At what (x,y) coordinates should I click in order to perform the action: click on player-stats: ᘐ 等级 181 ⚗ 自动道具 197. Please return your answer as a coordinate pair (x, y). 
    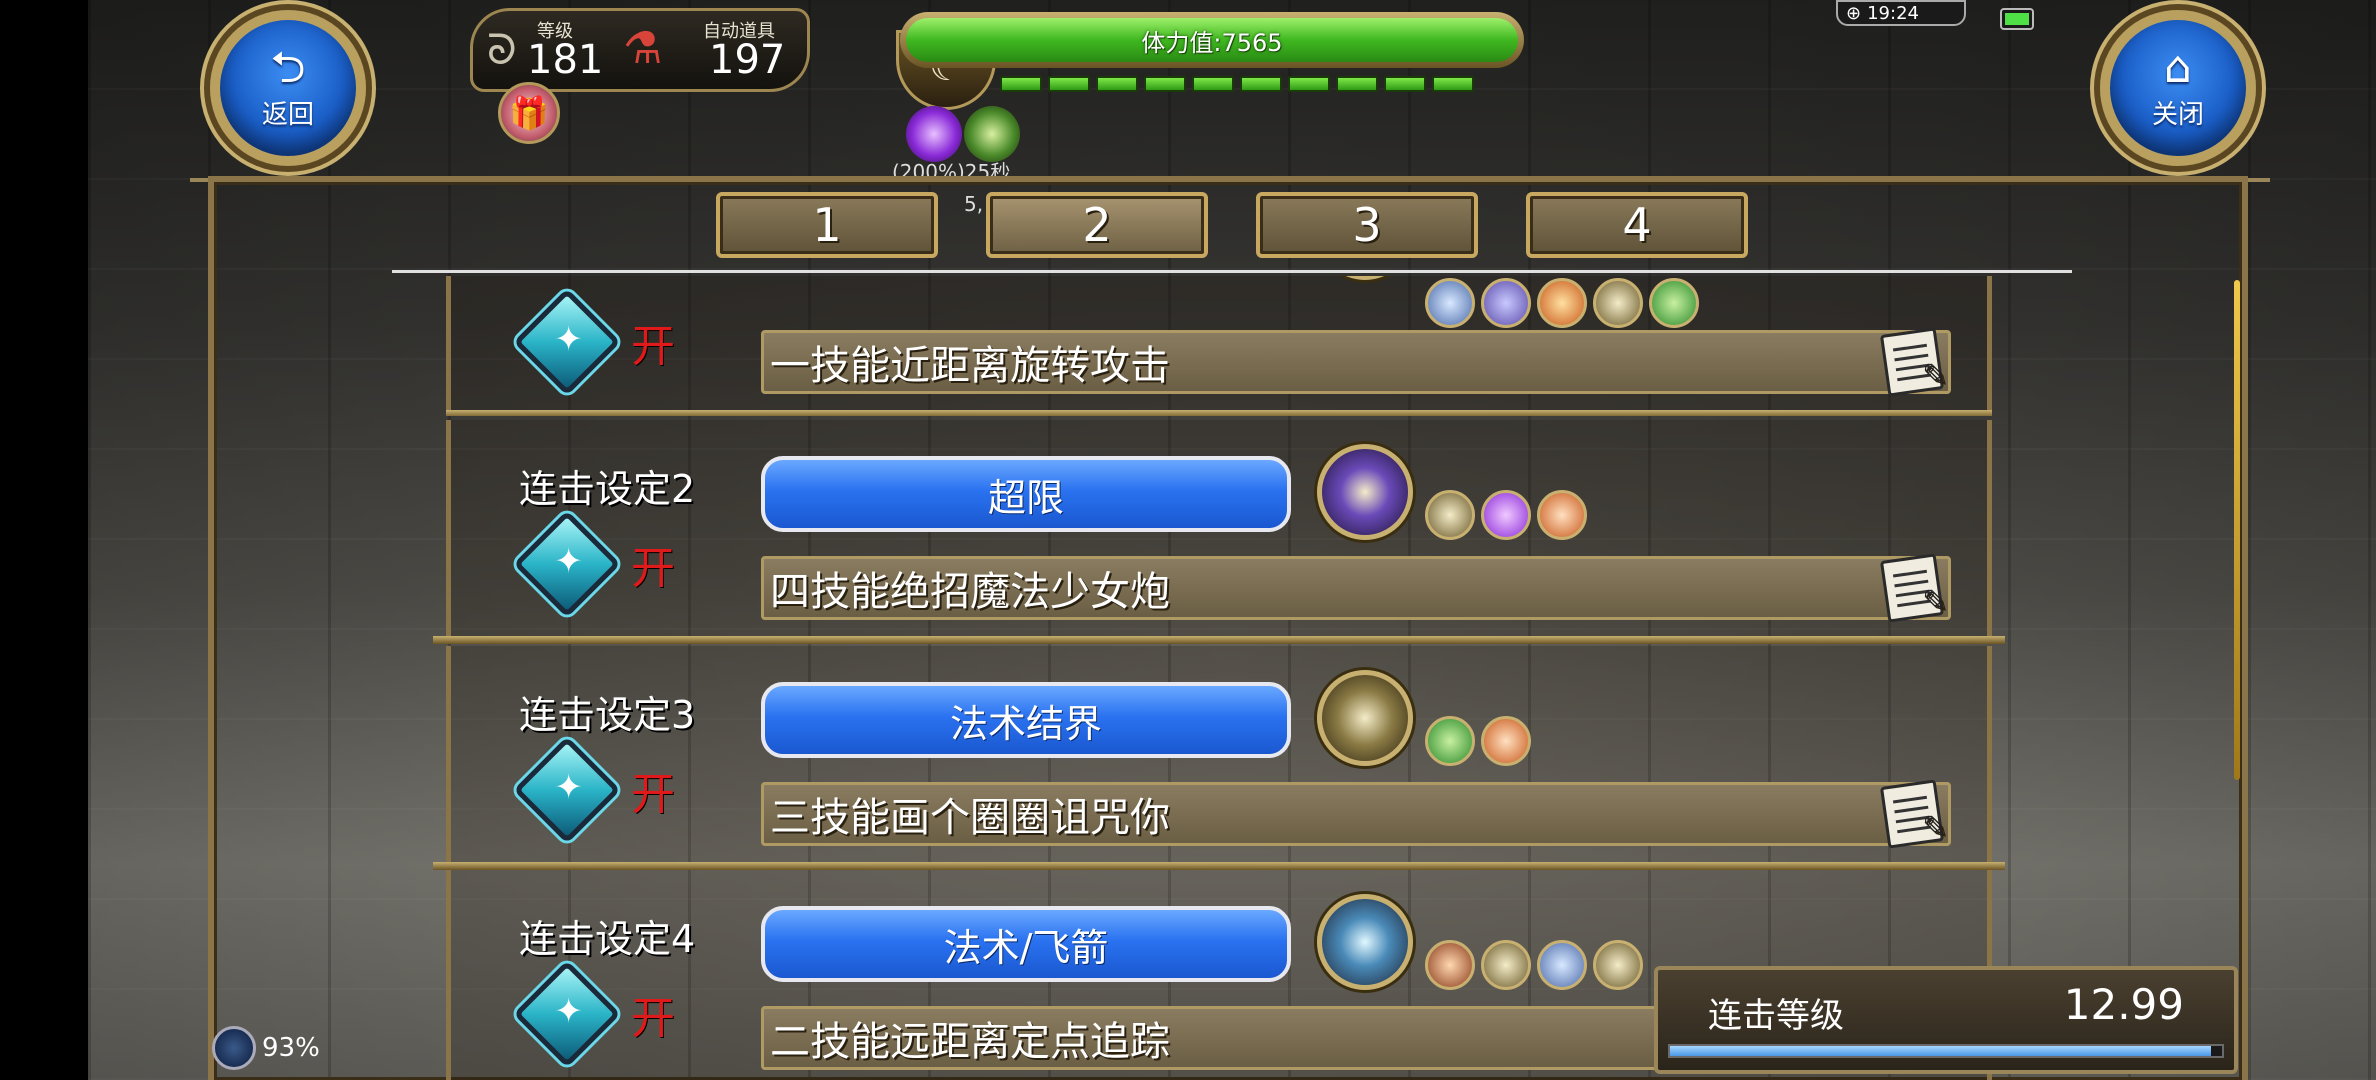
    Looking at the image, I should click on (640, 50).